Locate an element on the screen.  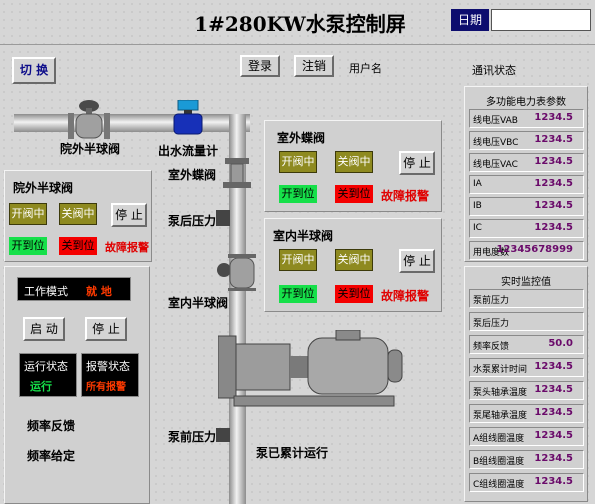
outdoor-butterfly-valve-symbol is located at coordinates (237, 173).